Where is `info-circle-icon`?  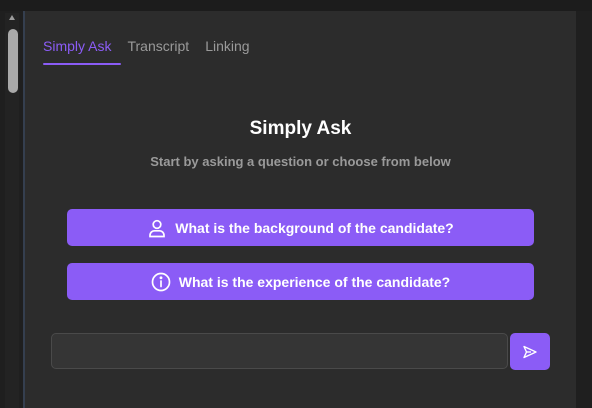 info-circle-icon is located at coordinates (161, 282).